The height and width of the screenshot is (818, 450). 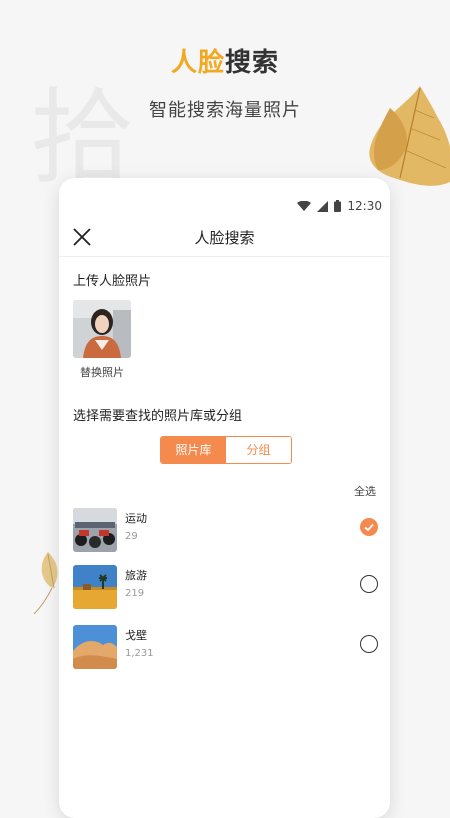 I want to click on status-time: 12:30, so click(x=364, y=206).